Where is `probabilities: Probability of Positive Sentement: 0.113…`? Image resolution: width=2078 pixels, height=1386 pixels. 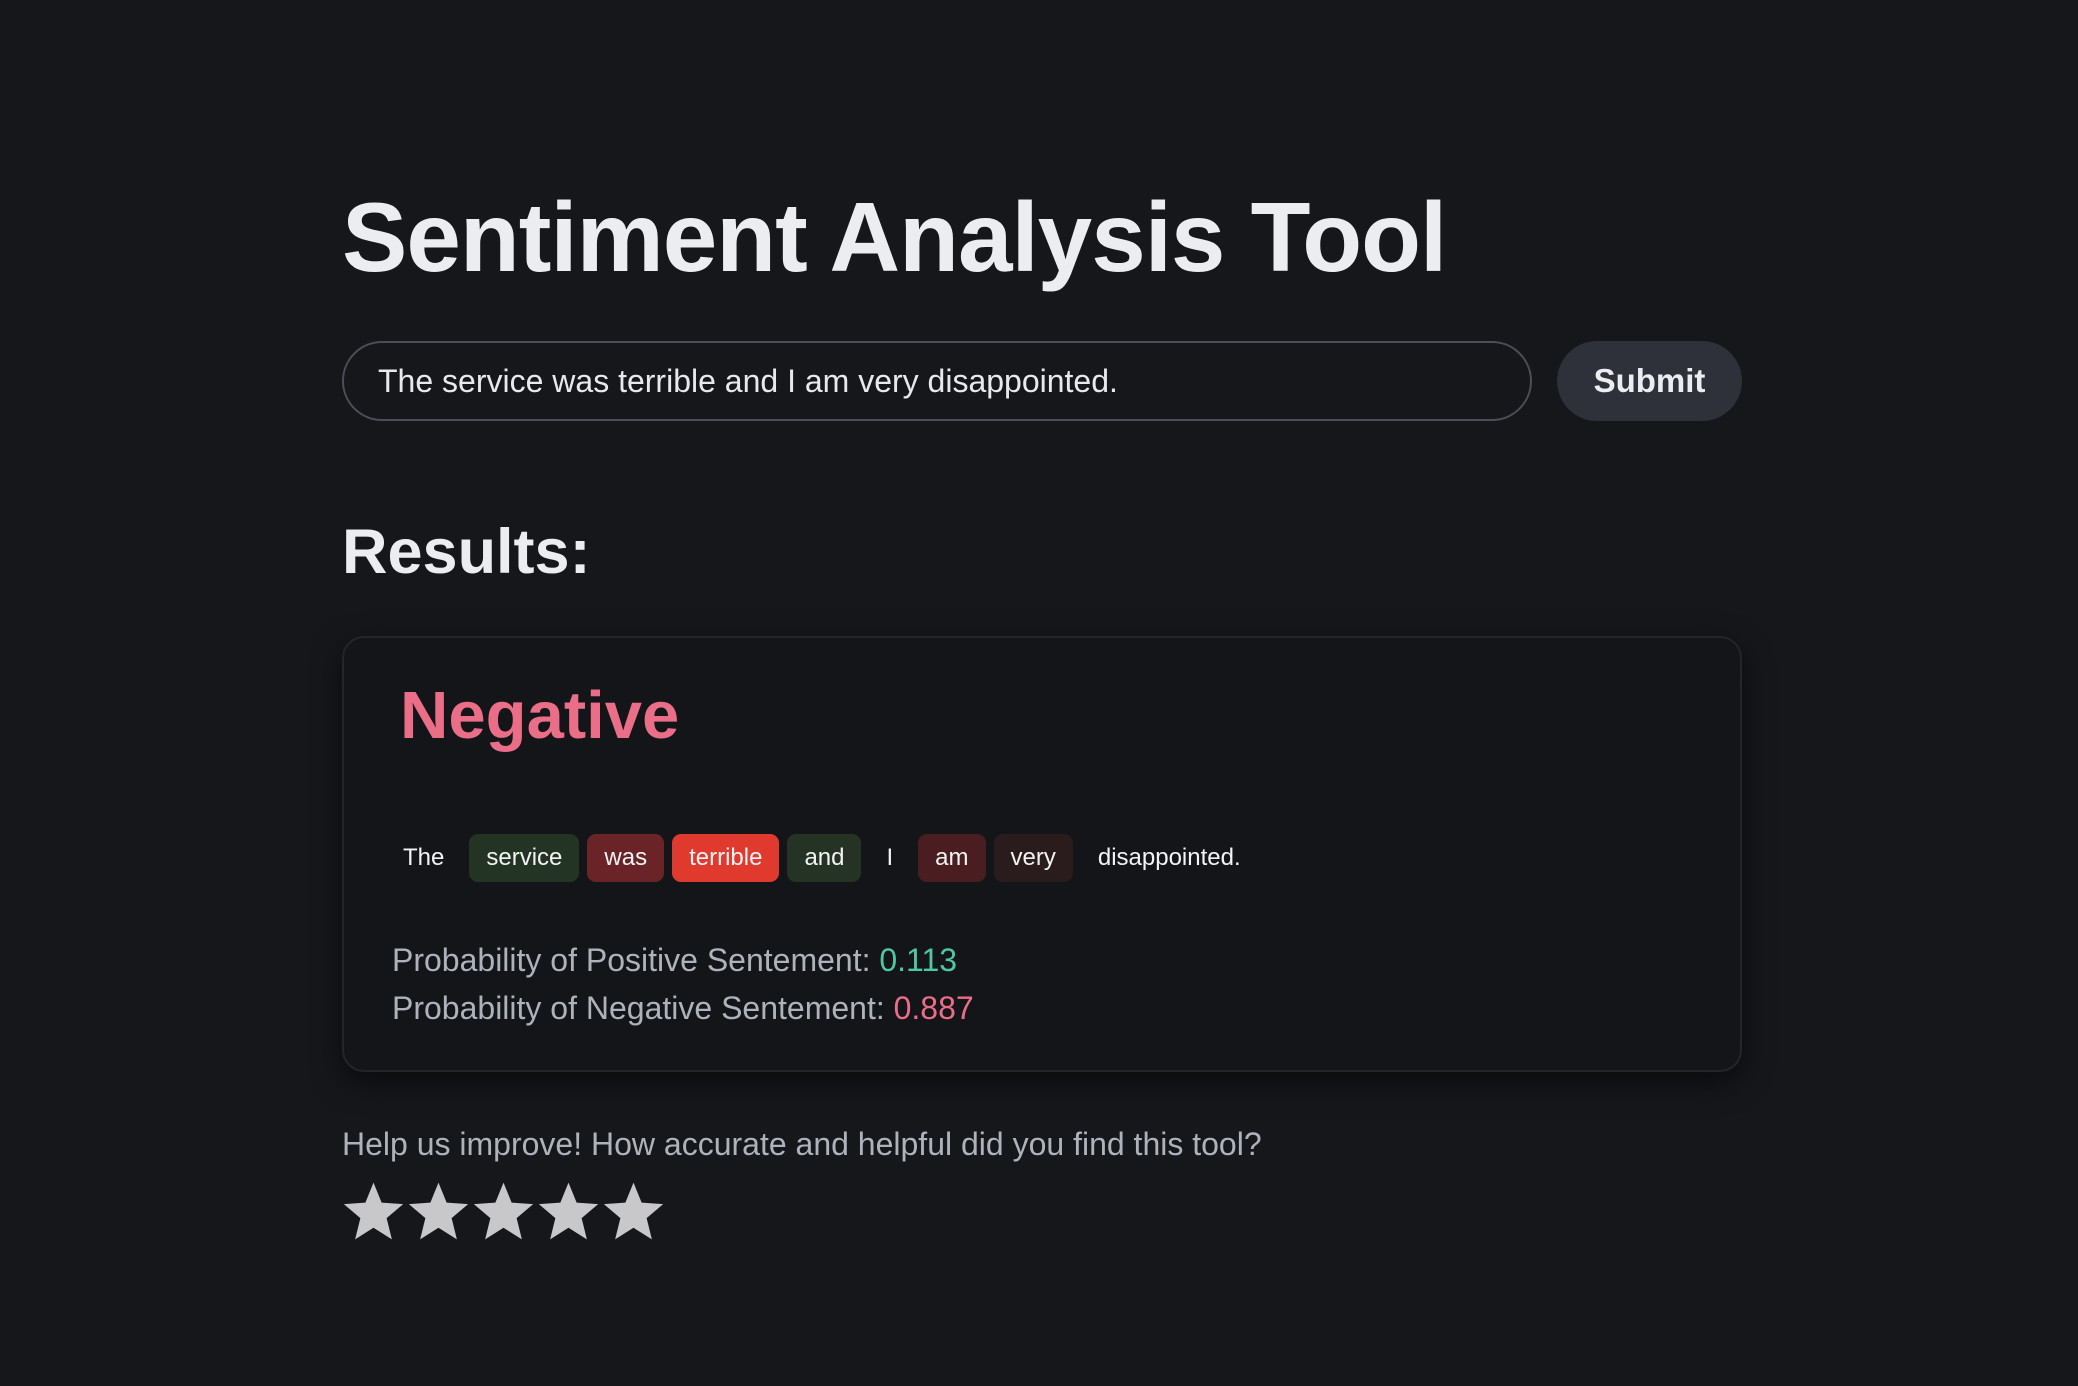
probabilities: Probability of Positive Sentement: 0.113… is located at coordinates (683, 984).